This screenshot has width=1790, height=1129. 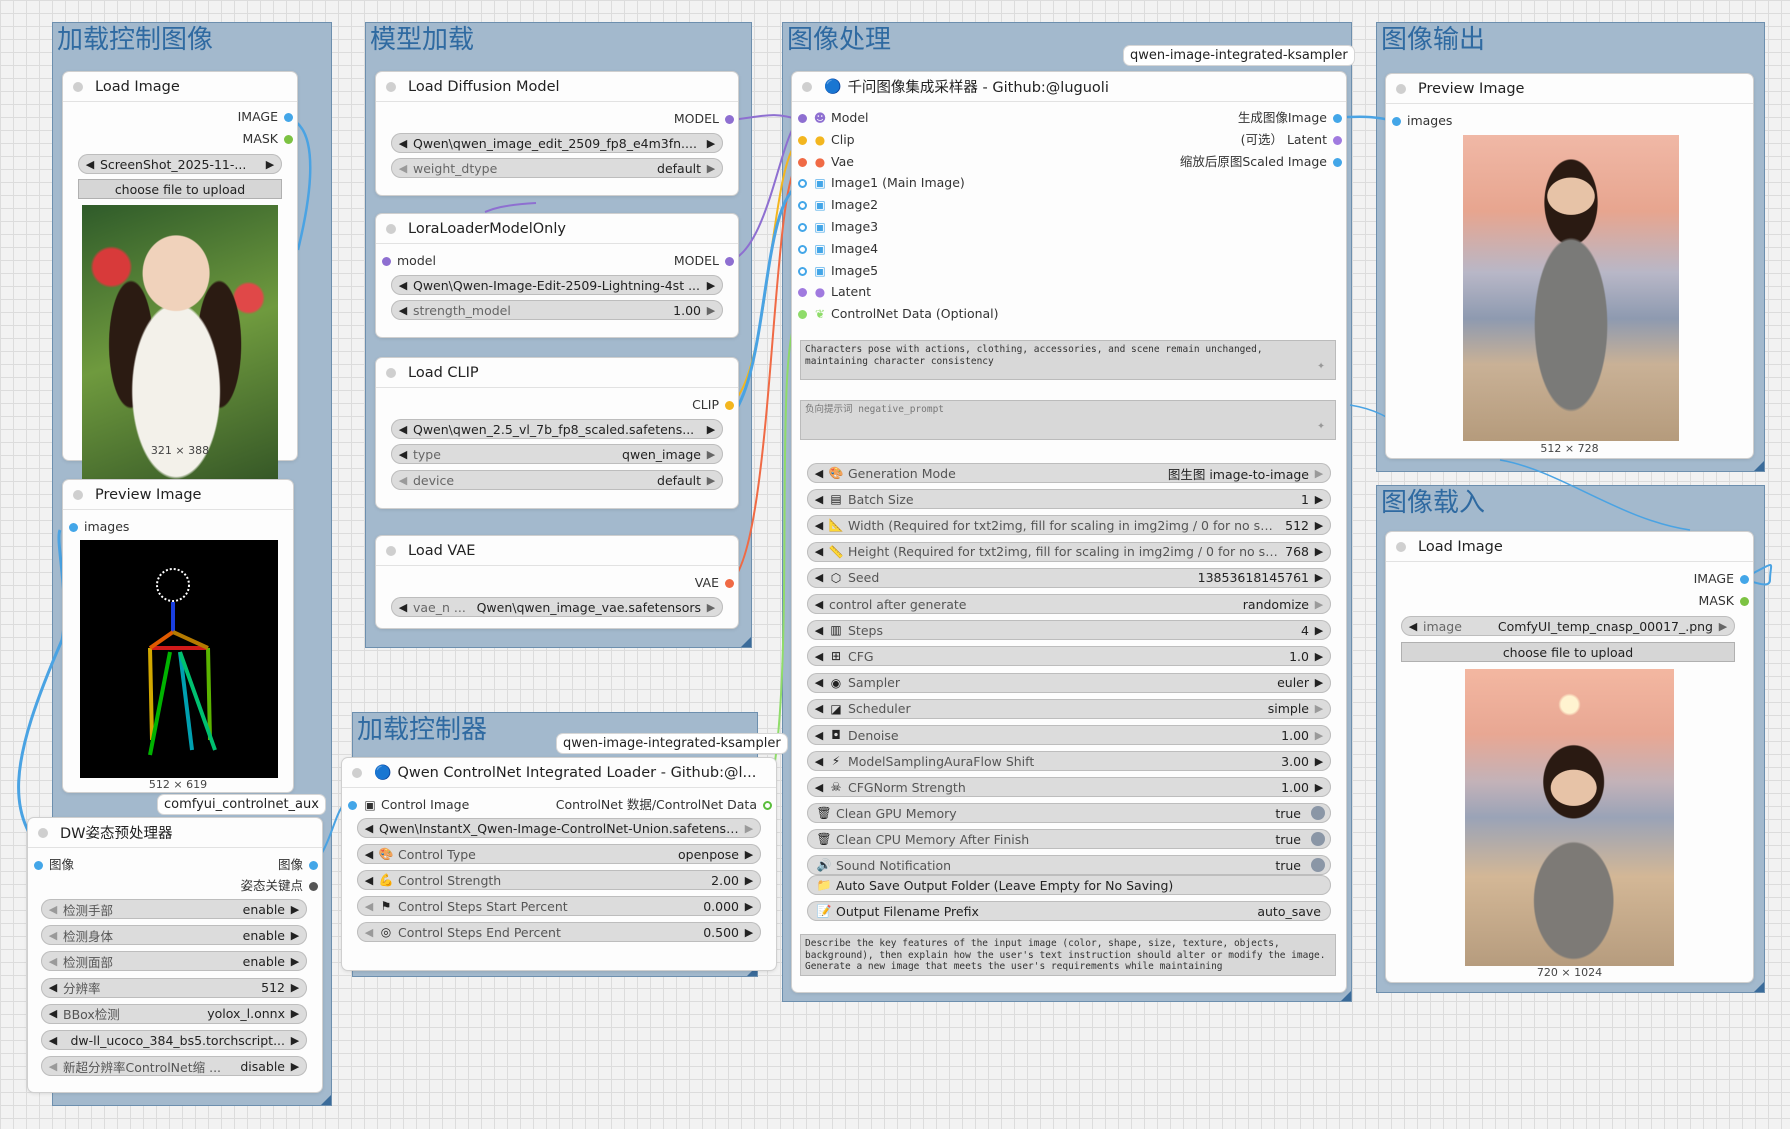 I want to click on output-image-slot: 图像, so click(x=298, y=865).